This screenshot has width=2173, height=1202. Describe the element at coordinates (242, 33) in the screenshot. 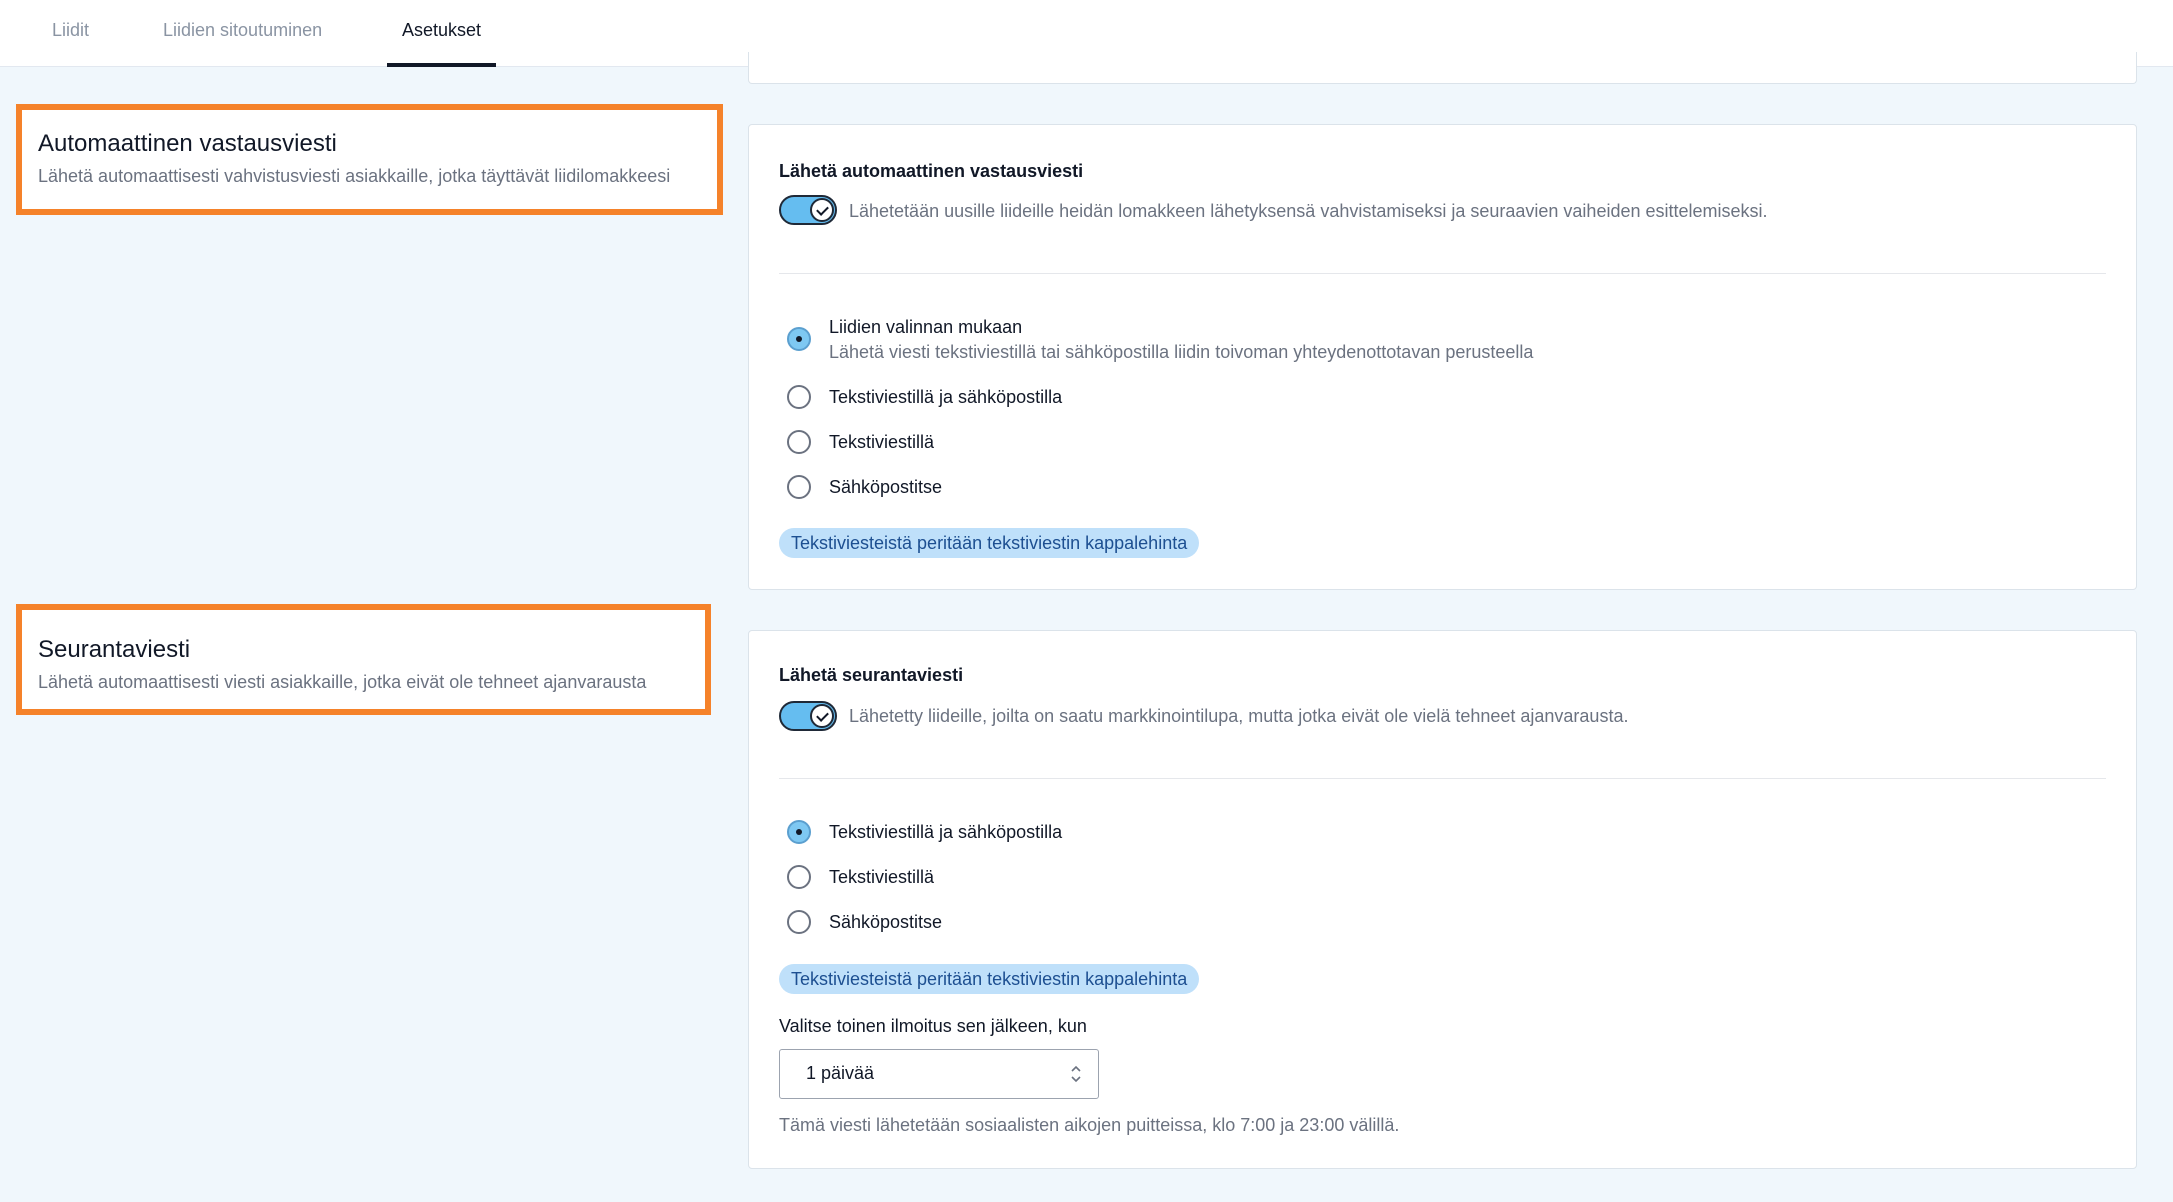

I see `tab-lead-engagement: Liidien sitoutuminen` at that location.